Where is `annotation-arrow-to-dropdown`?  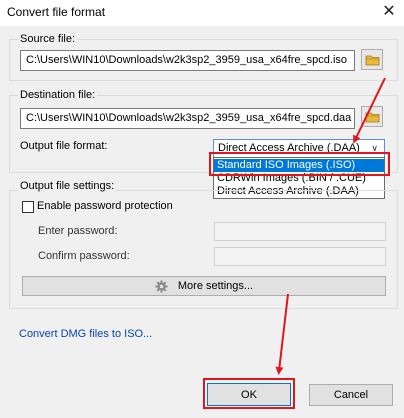
annotation-arrow-to-dropdown is located at coordinates (369, 110).